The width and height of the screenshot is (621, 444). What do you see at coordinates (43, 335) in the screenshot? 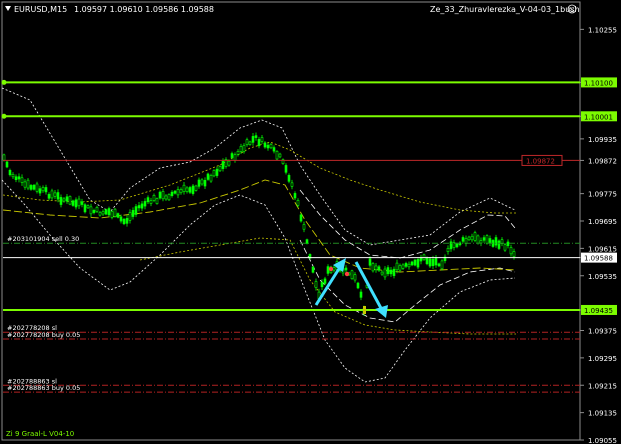
I see `order-label: #202778208 buy 0.05` at bounding box center [43, 335].